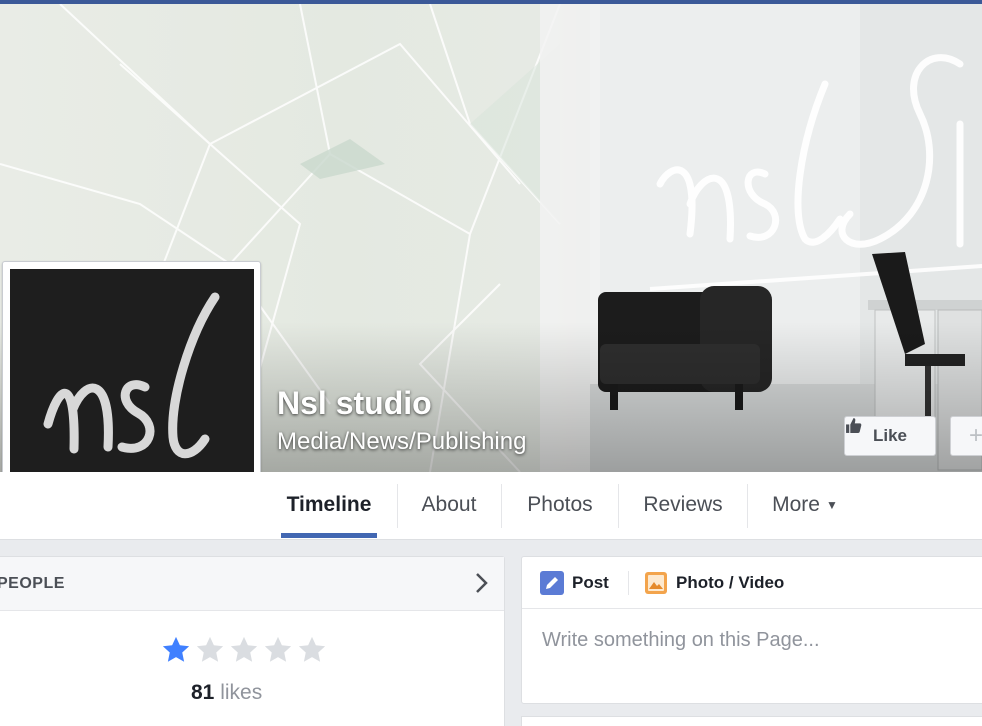  I want to click on tab-timeline-label: Timeline, so click(329, 504).